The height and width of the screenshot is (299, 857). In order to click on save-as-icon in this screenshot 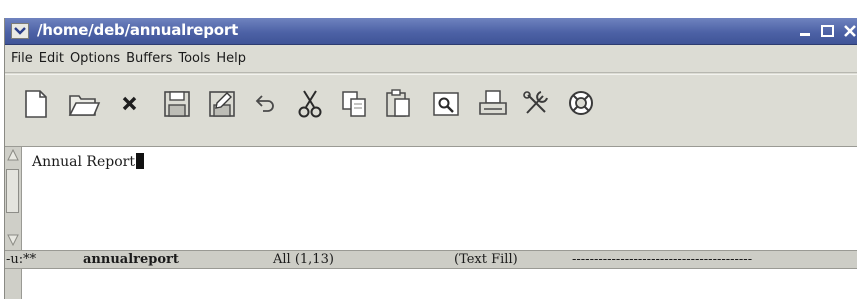, I will do `click(222, 104)`.